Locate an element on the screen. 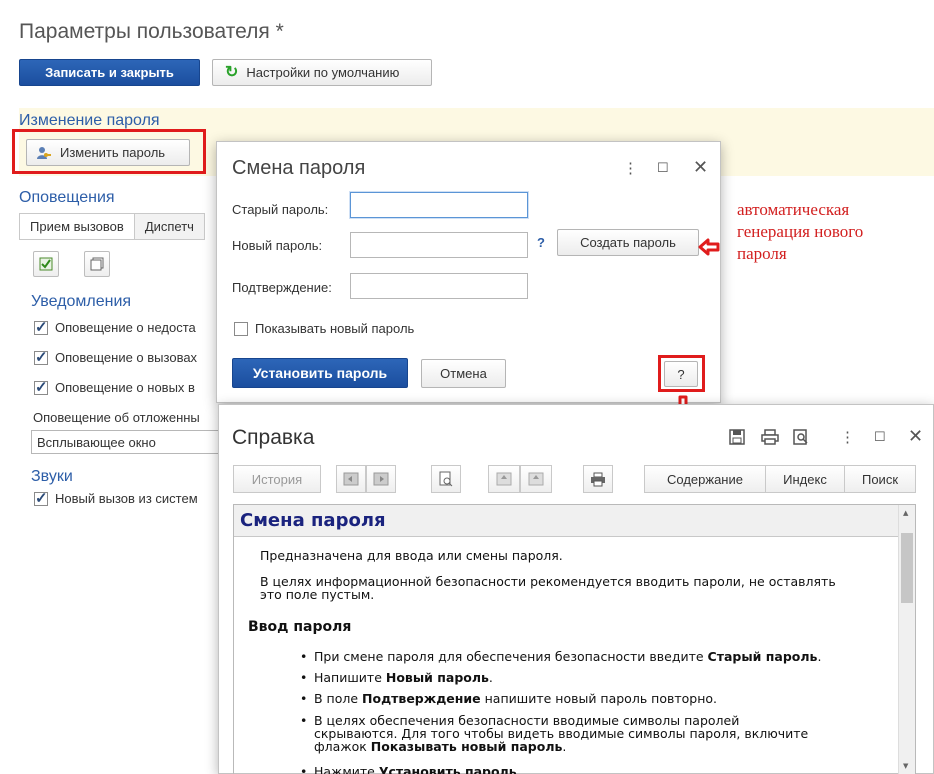 The width and height of the screenshot is (934, 774). confirmation-label: Подтверждение: is located at coordinates (282, 287).